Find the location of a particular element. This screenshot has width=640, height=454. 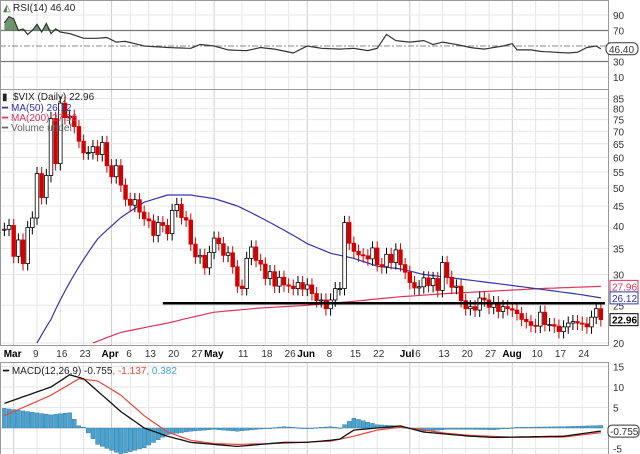

x-tick-label: 16 is located at coordinates (62, 354).